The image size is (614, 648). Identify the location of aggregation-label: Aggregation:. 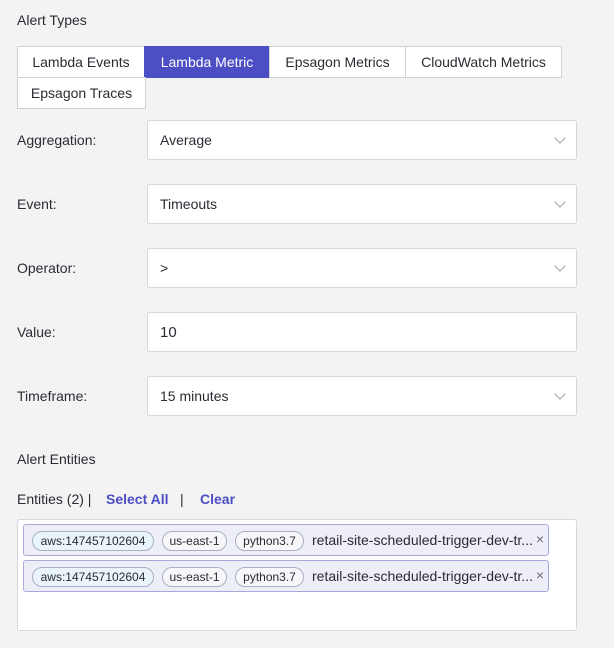
(57, 140).